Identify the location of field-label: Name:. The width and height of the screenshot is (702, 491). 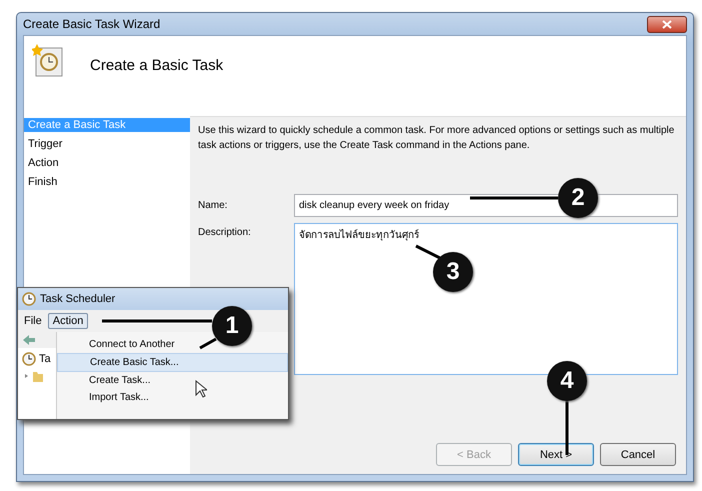
(213, 205).